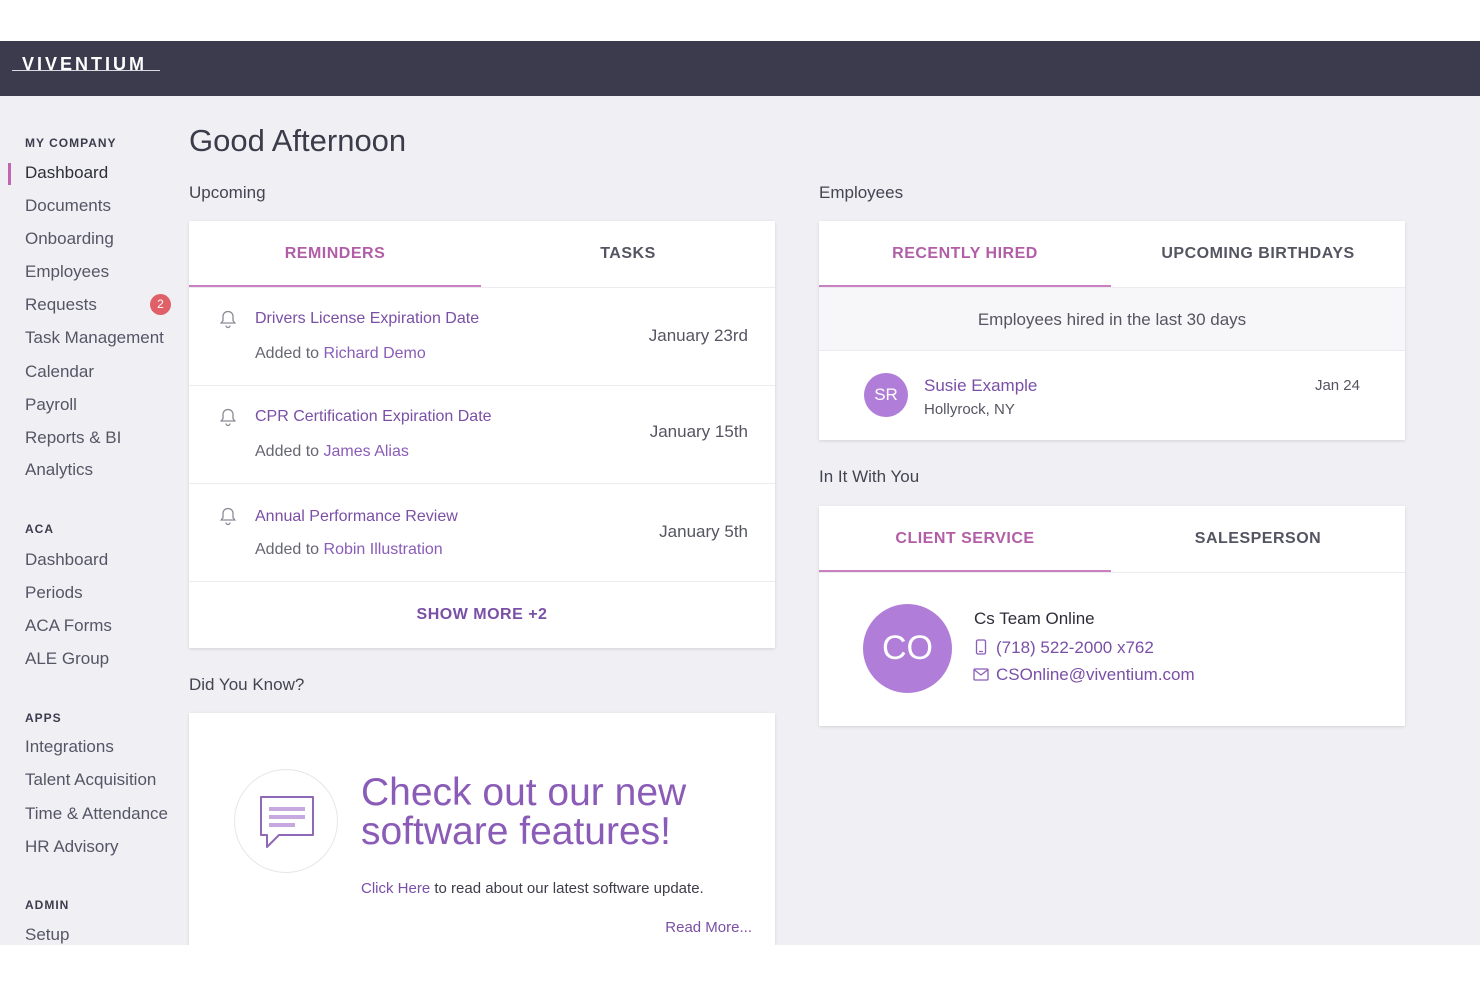  Describe the element at coordinates (965, 539) in the screenshot. I see `tab-client-service: CLIENT SERVICE` at that location.